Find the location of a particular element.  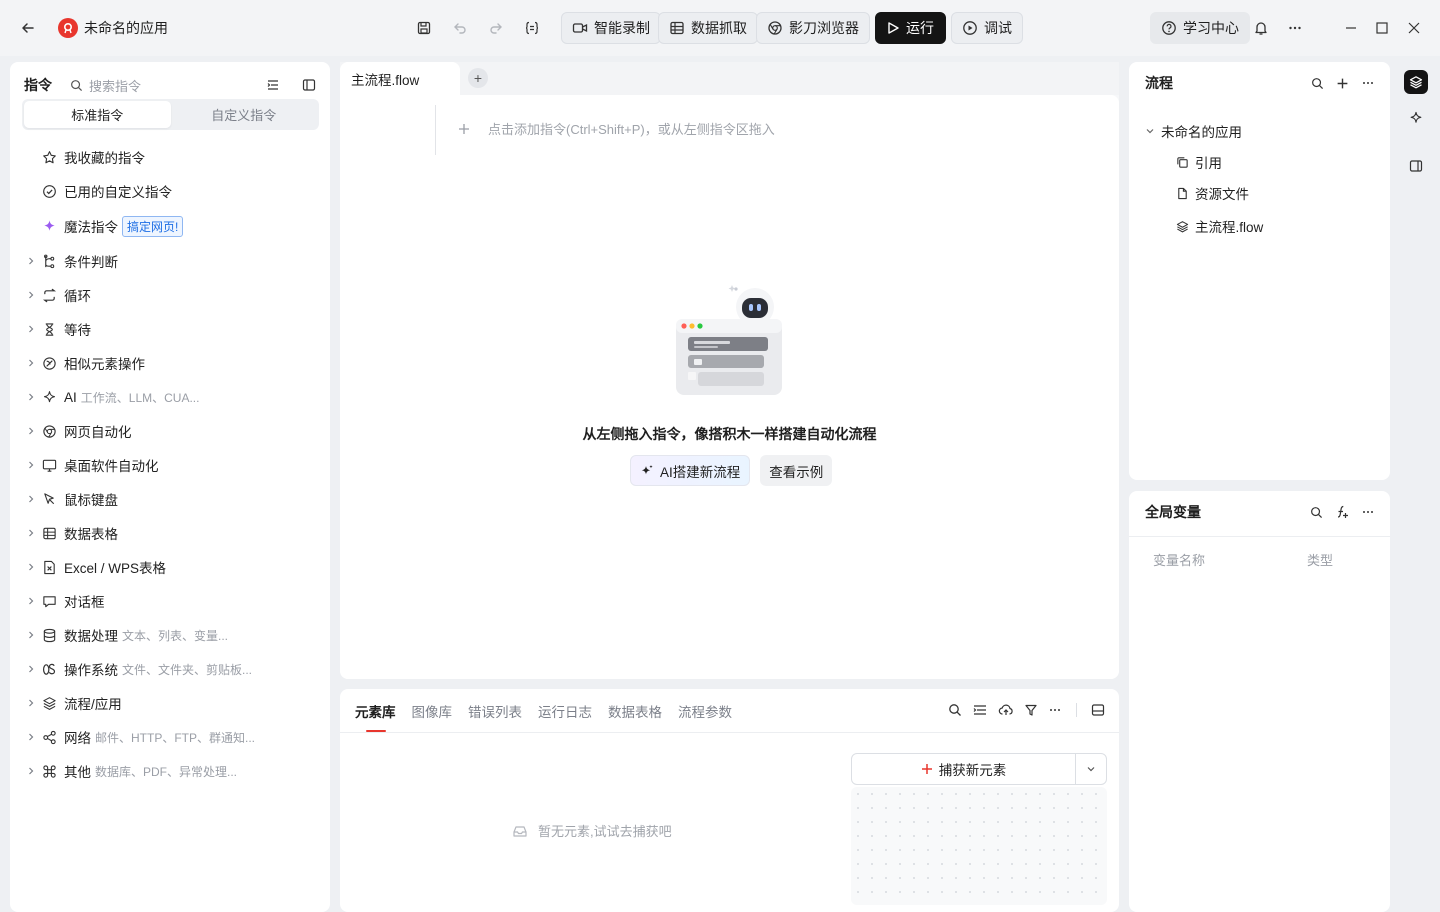

command-group-desktop-automation: 桌面软件自动化 is located at coordinates (93, 465).